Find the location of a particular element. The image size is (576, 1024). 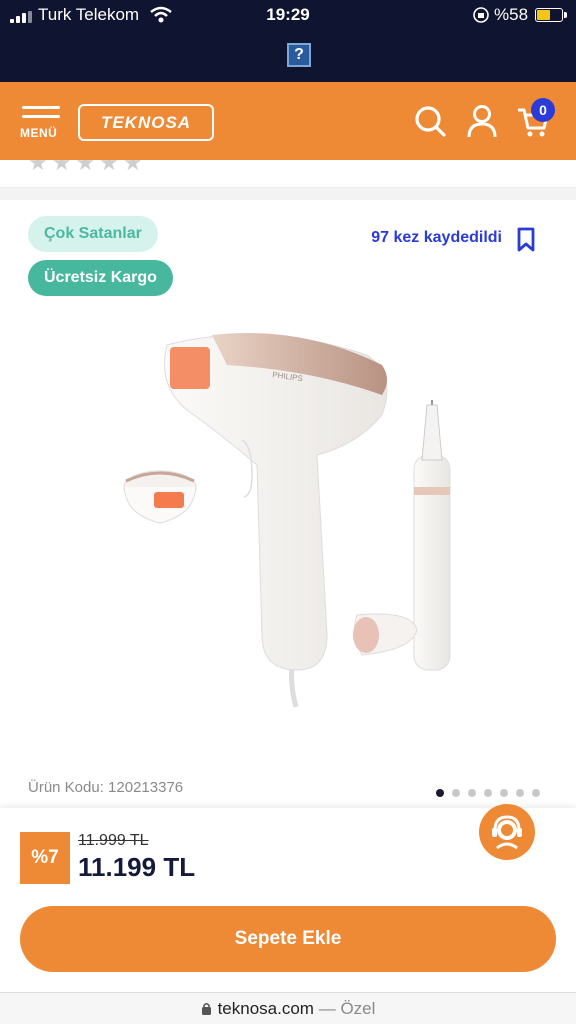

orientation-lock-icon is located at coordinates (481, 15).